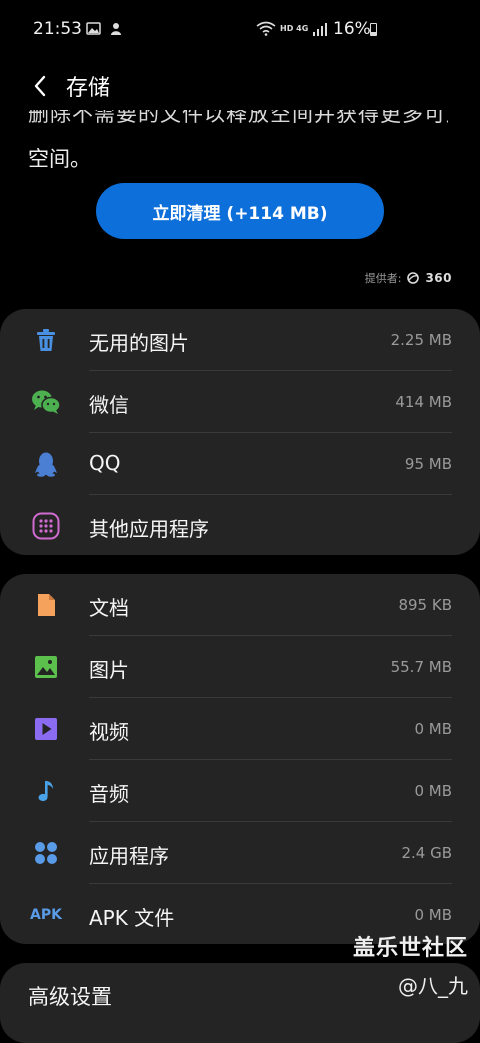 Image resolution: width=480 pixels, height=1043 pixels. What do you see at coordinates (59, 159) in the screenshot?
I see `description-tail: 空间。` at bounding box center [59, 159].